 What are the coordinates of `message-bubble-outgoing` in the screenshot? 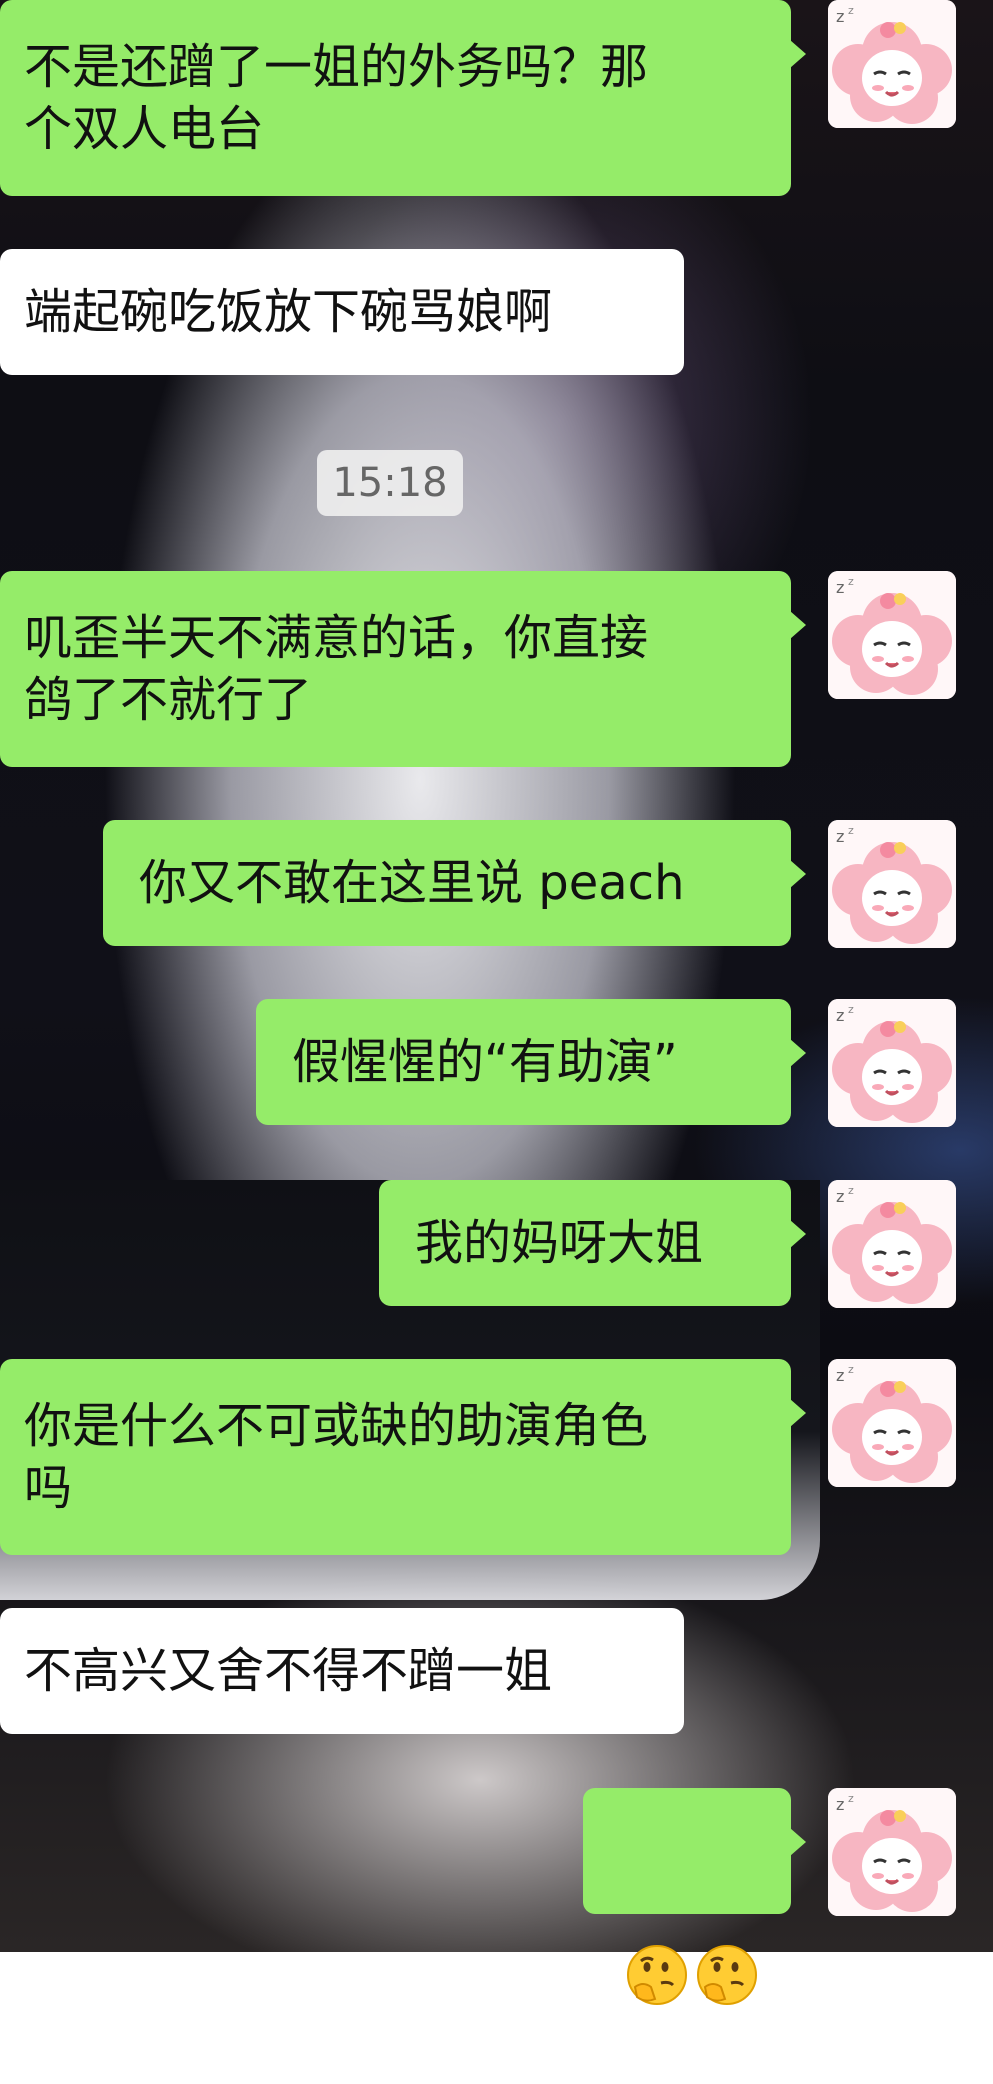 It's located at (694, 1896).